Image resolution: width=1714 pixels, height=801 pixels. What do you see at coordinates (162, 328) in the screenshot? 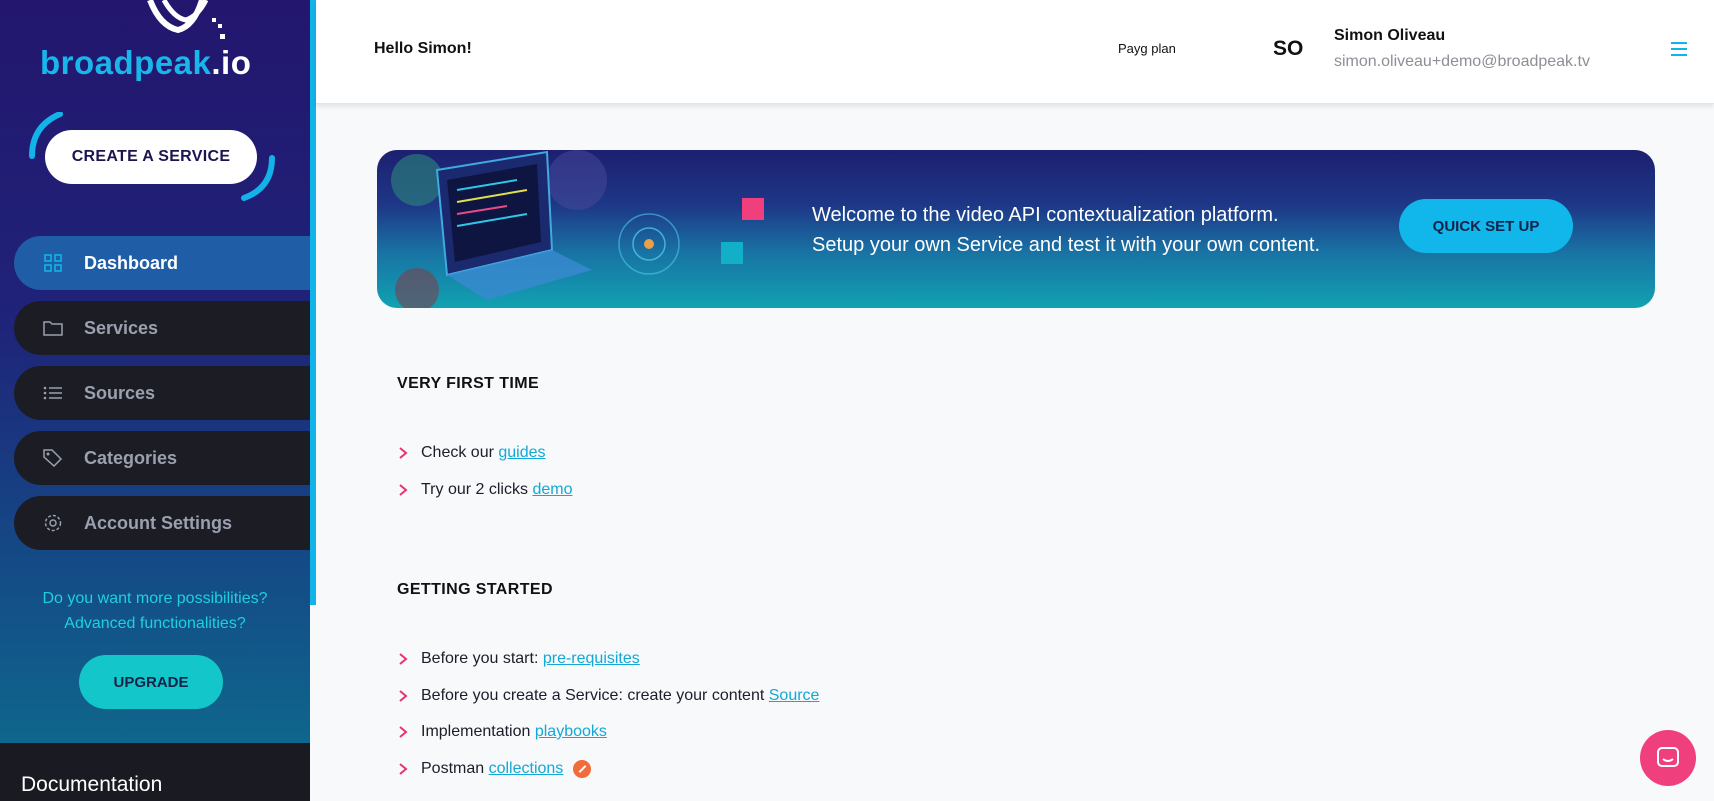
I see `sidebar-item-services: Services` at bounding box center [162, 328].